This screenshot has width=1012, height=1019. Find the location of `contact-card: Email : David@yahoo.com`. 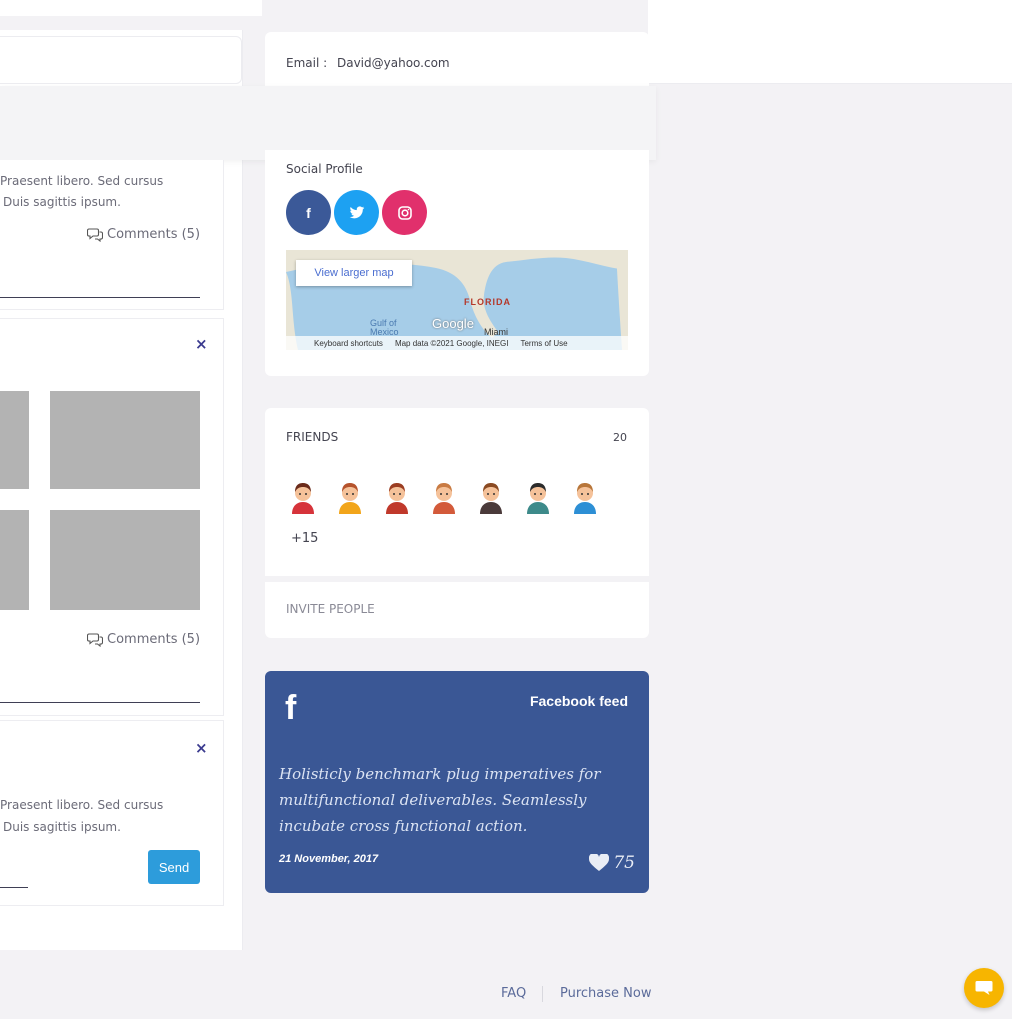

contact-card: Email : David@yahoo.com is located at coordinates (457, 62).